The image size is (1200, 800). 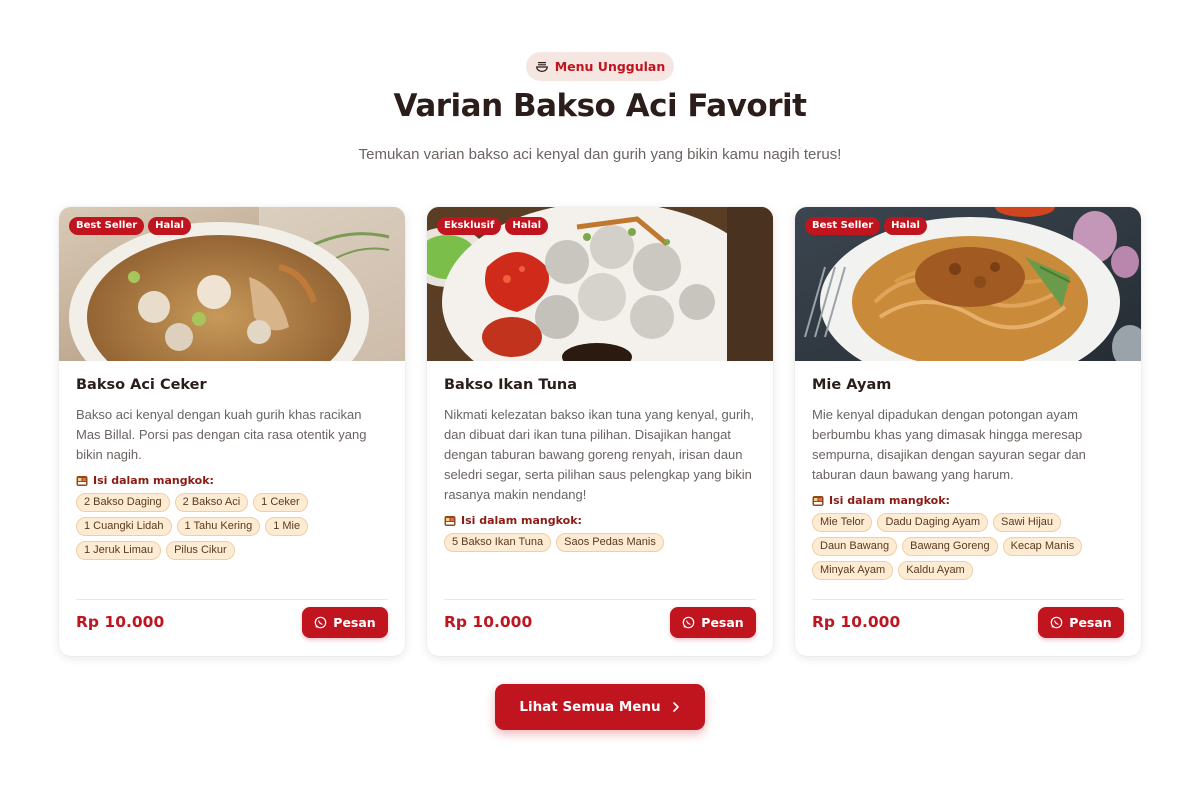 What do you see at coordinates (287, 526) in the screenshot?
I see `content-chip: 1 Mie` at bounding box center [287, 526].